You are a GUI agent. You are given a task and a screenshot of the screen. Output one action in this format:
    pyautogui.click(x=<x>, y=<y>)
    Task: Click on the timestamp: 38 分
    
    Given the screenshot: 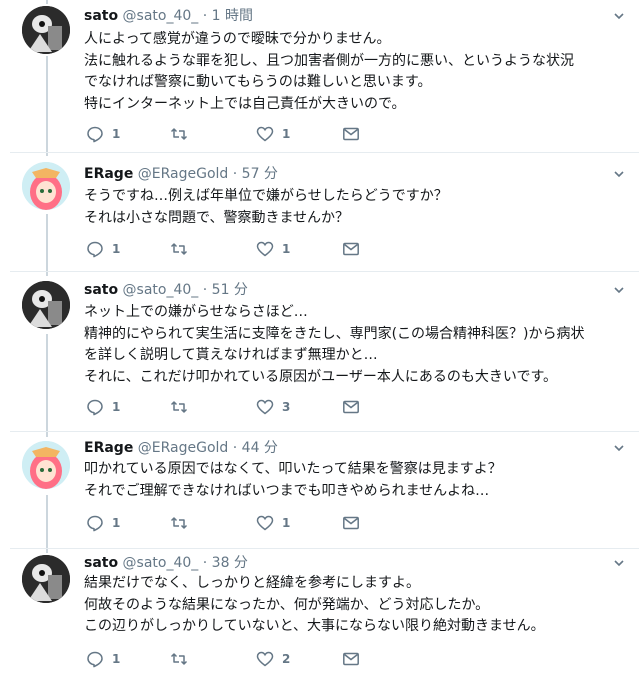 What is the action you would take?
    pyautogui.click(x=230, y=563)
    